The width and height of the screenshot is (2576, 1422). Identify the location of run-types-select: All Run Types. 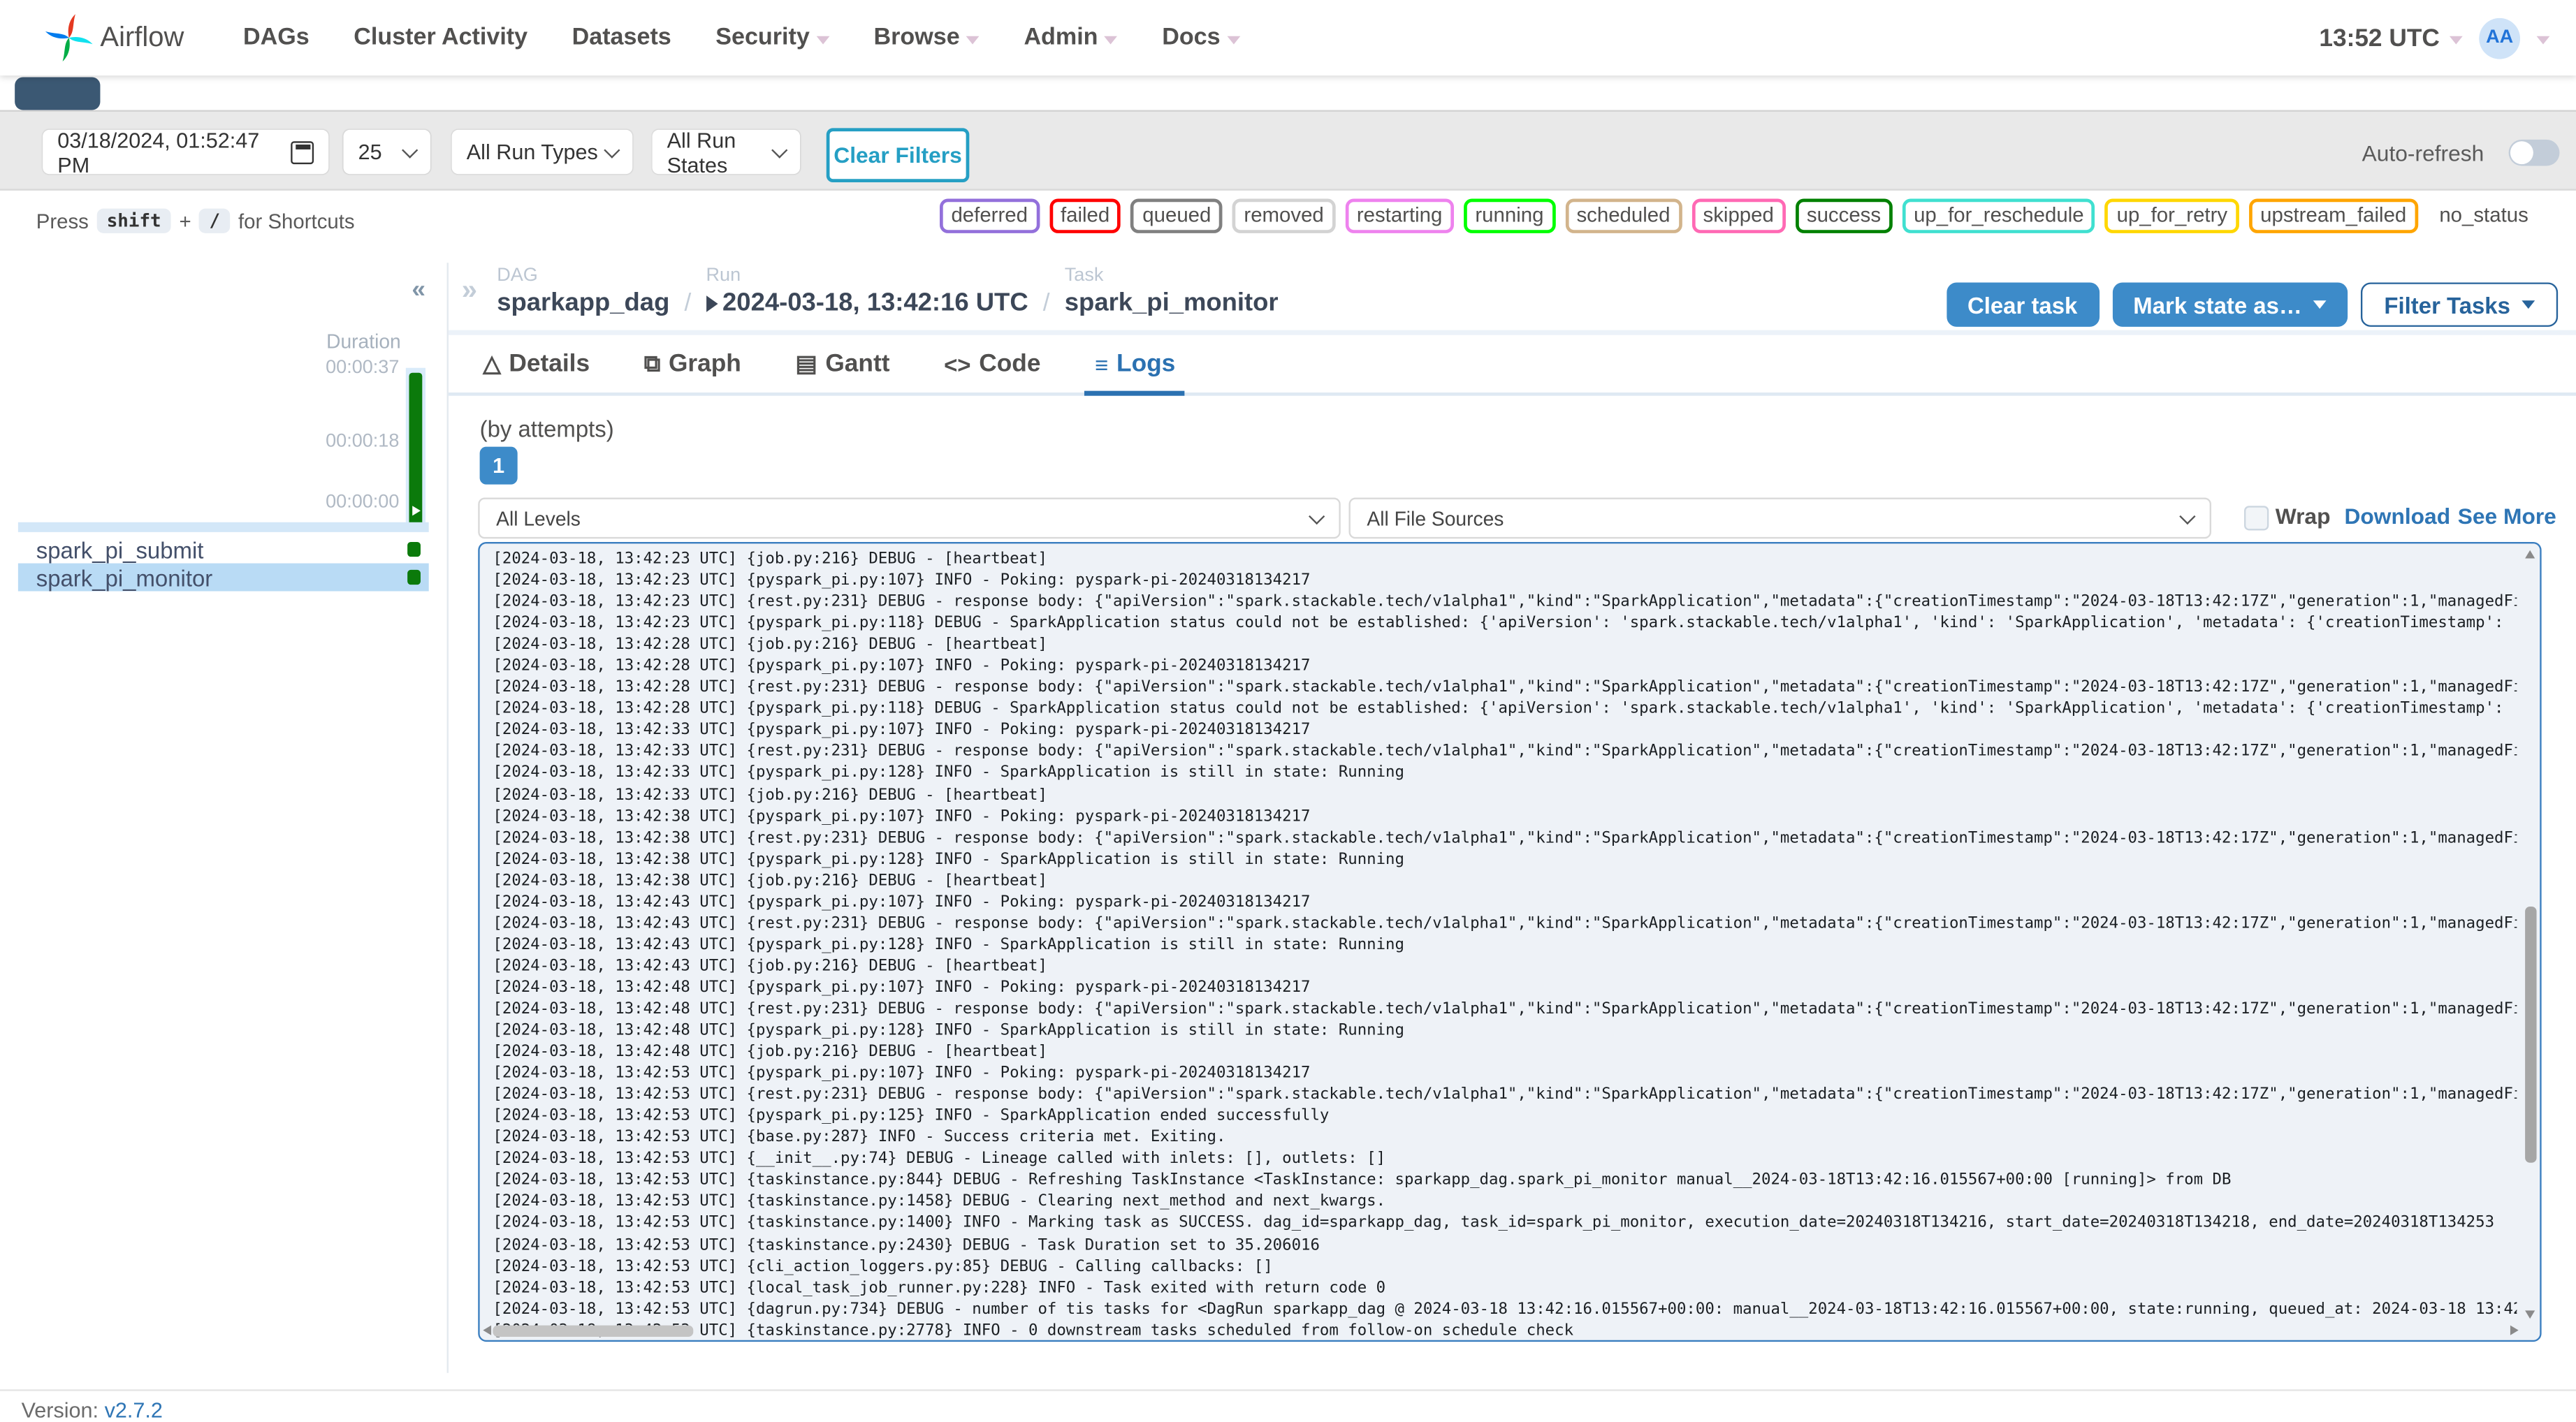
(542, 152).